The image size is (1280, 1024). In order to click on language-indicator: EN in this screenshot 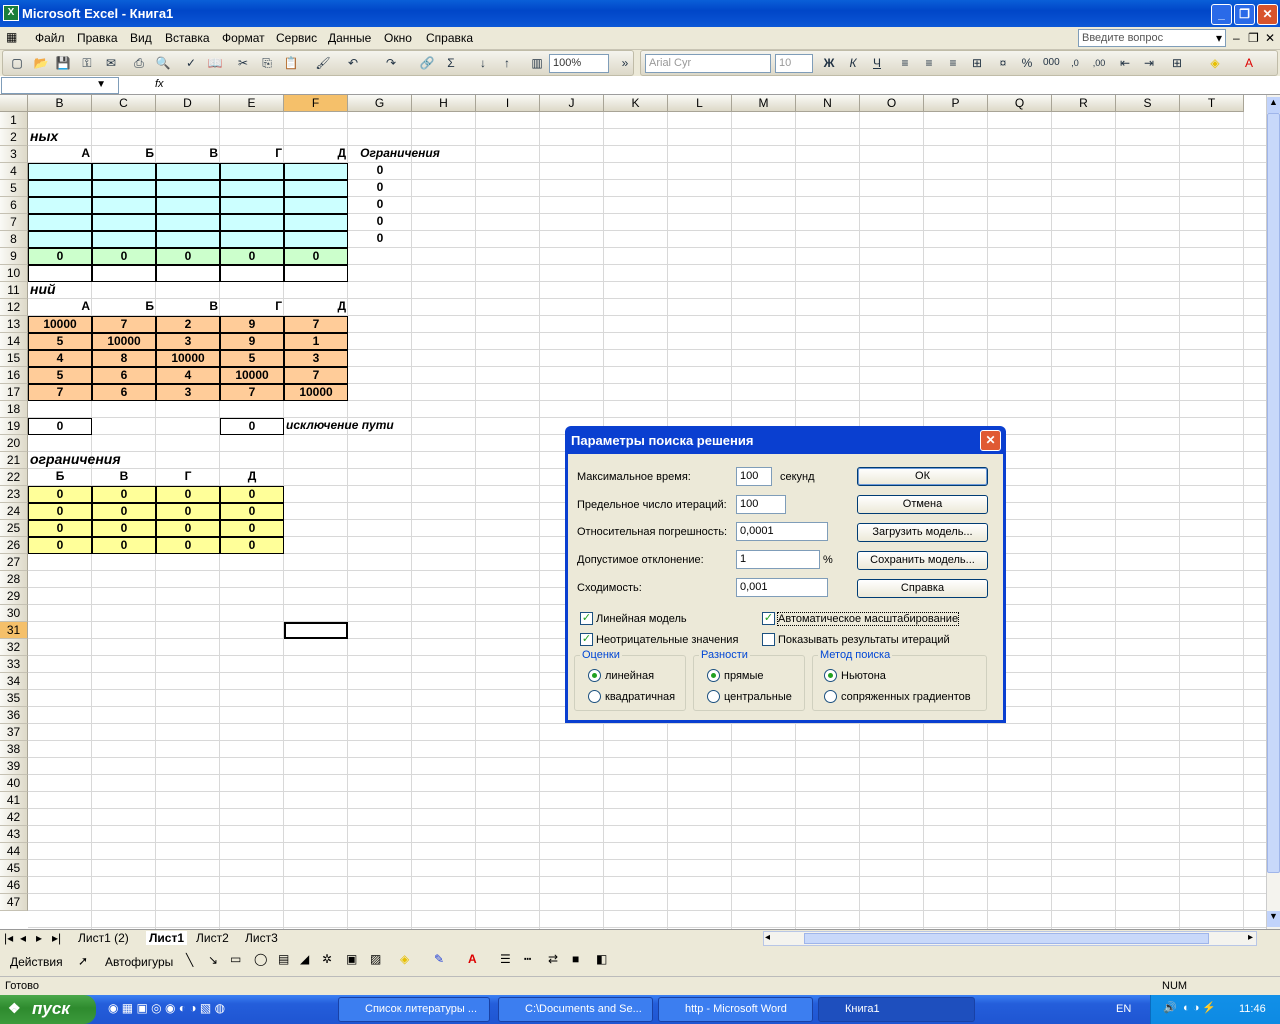, I will do `click(1123, 1009)`.